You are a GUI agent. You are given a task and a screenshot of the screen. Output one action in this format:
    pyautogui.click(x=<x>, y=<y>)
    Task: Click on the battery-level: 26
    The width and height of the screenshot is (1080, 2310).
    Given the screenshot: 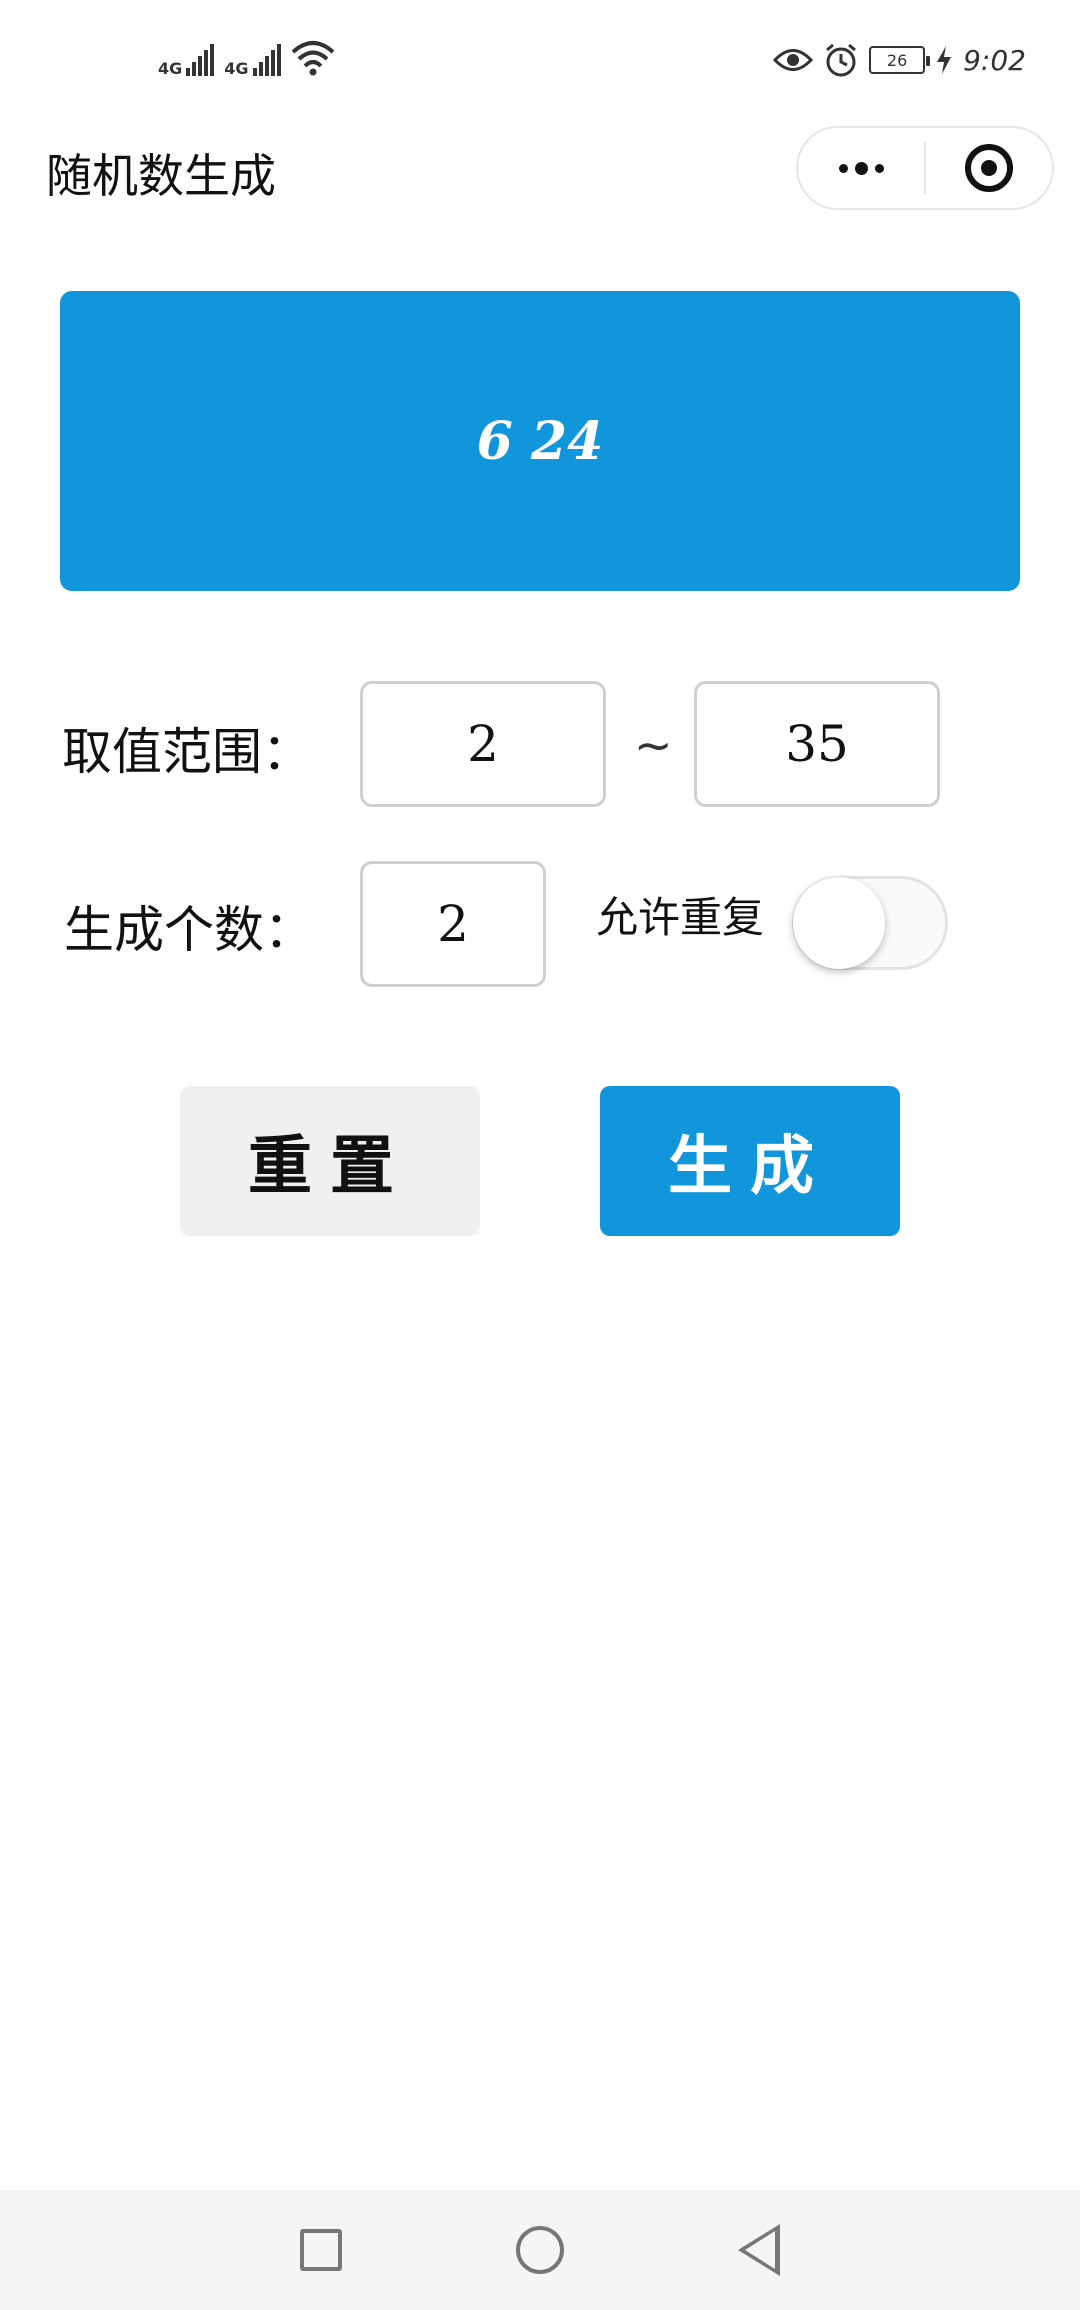 What is the action you would take?
    pyautogui.click(x=897, y=60)
    